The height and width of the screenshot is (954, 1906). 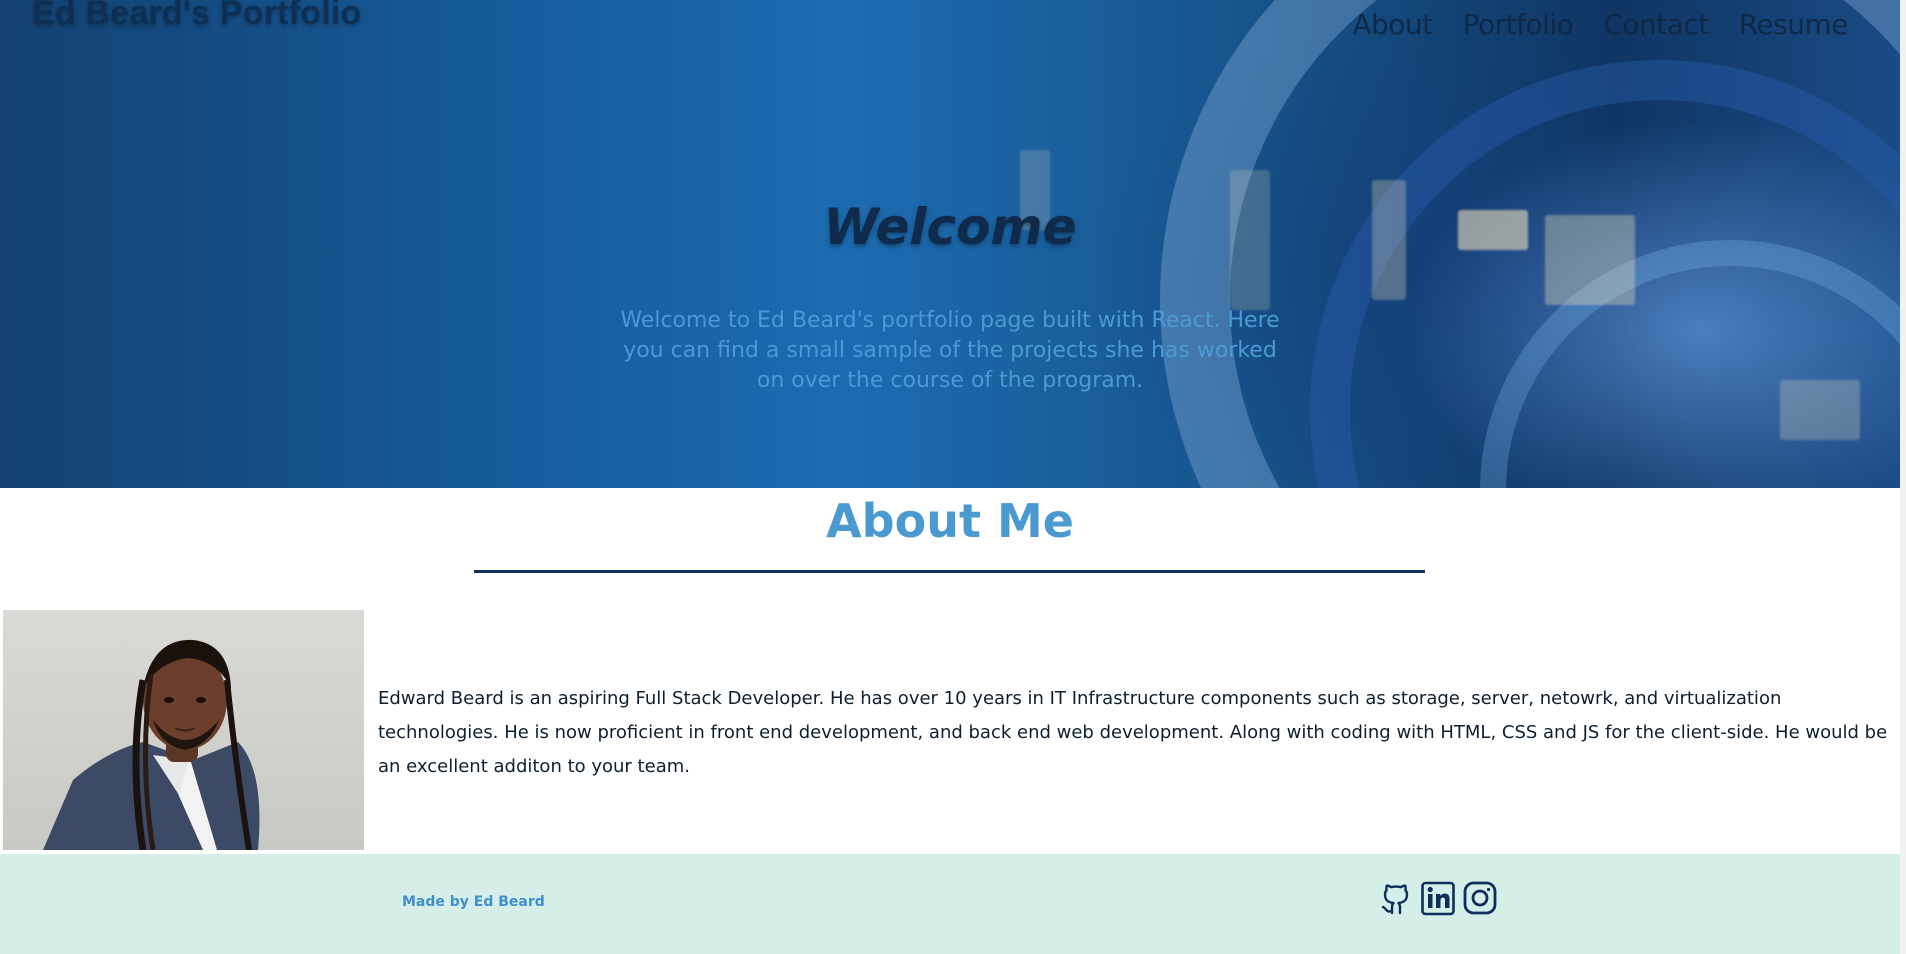 I want to click on linkedin-icon, so click(x=1438, y=898).